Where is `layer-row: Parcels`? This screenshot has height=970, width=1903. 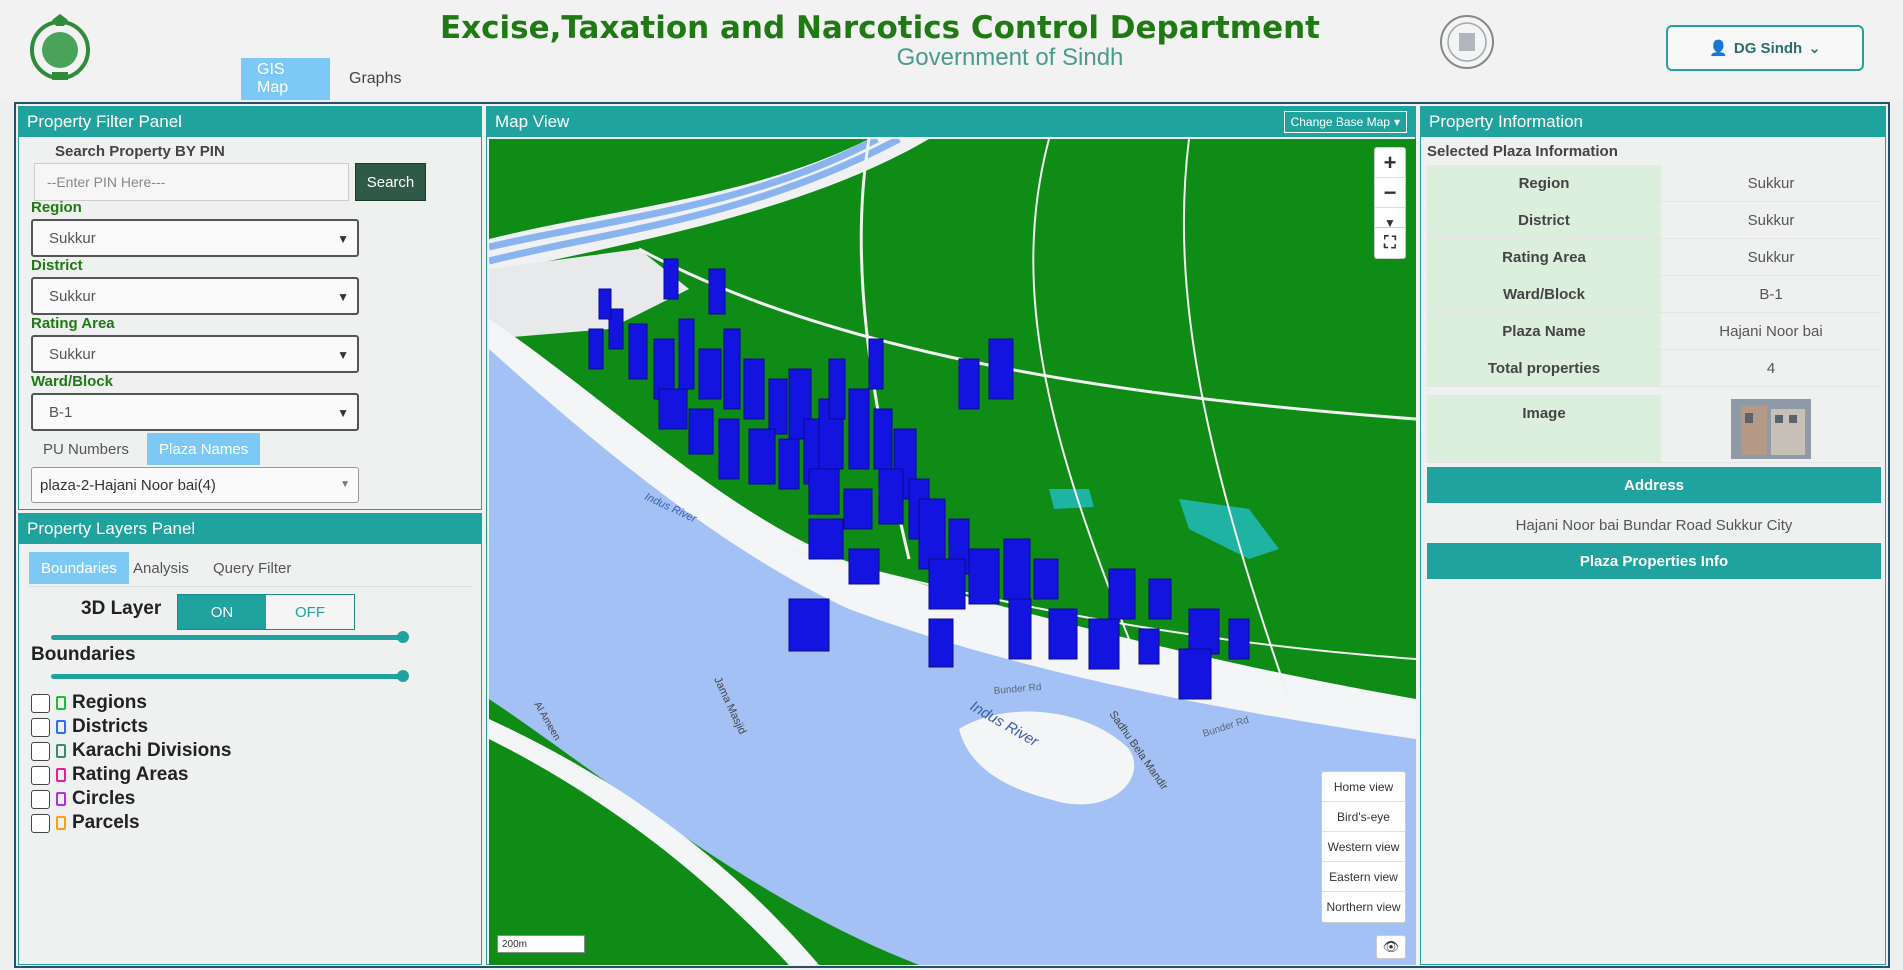
layer-row: Parcels is located at coordinates (85, 823).